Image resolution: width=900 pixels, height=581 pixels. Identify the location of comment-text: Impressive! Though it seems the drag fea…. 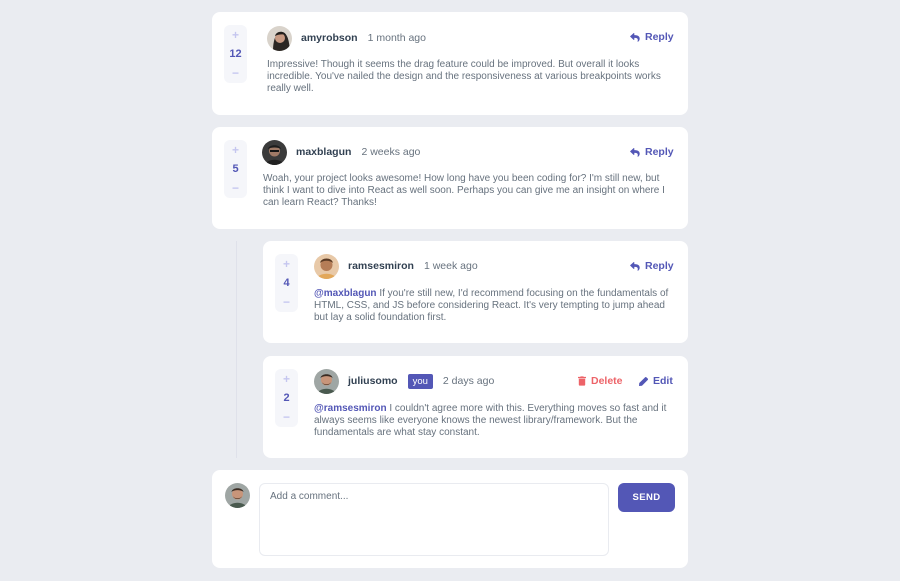
(464, 77).